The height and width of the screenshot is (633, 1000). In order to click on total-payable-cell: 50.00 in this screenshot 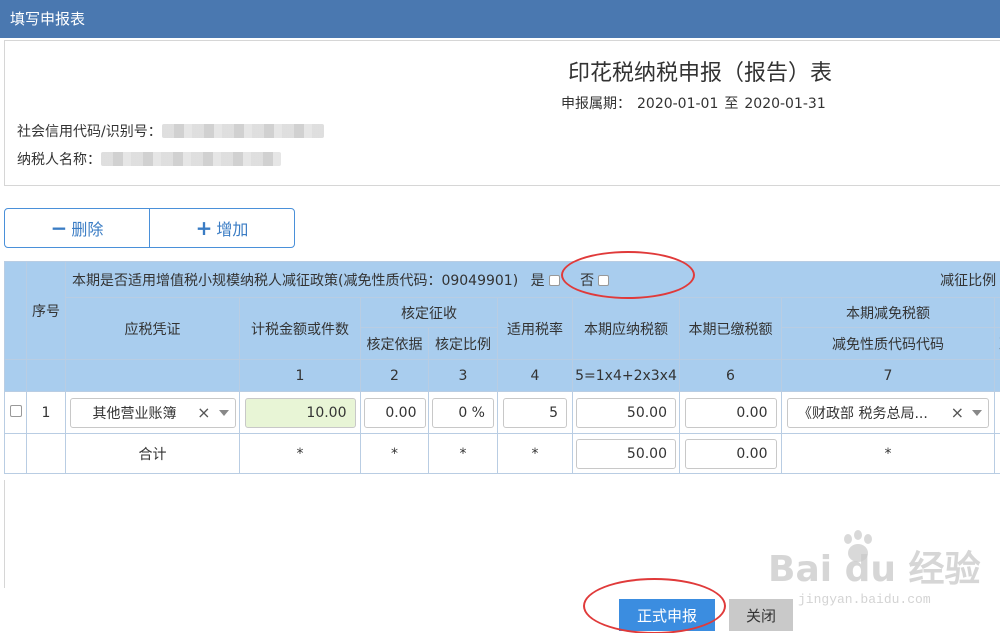, I will do `click(626, 453)`.